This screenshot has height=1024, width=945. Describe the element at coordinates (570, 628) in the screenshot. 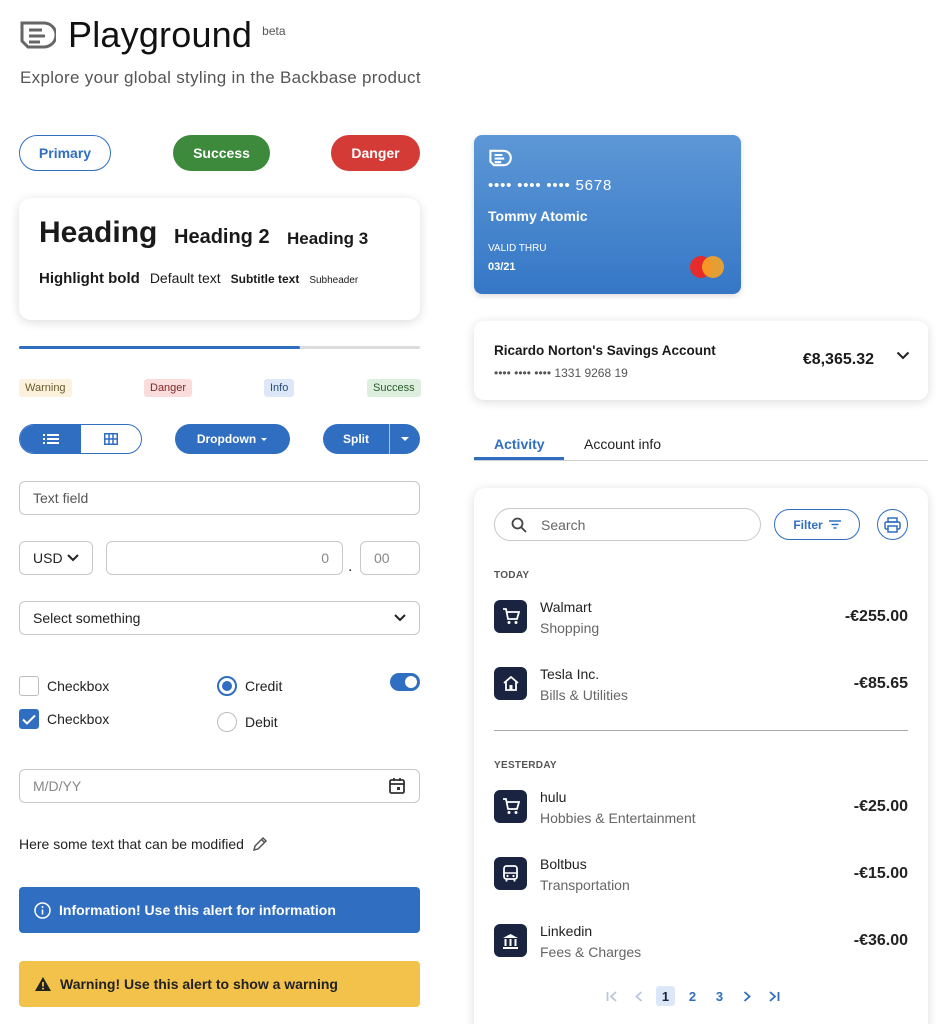

I see `transaction-category: Shopping` at that location.